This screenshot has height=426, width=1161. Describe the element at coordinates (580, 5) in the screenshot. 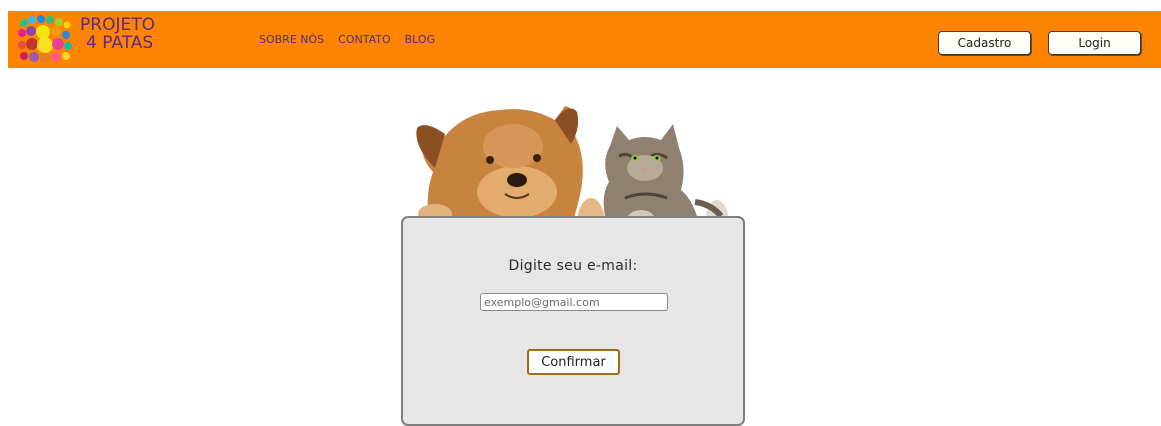

I see `top-strip` at that location.